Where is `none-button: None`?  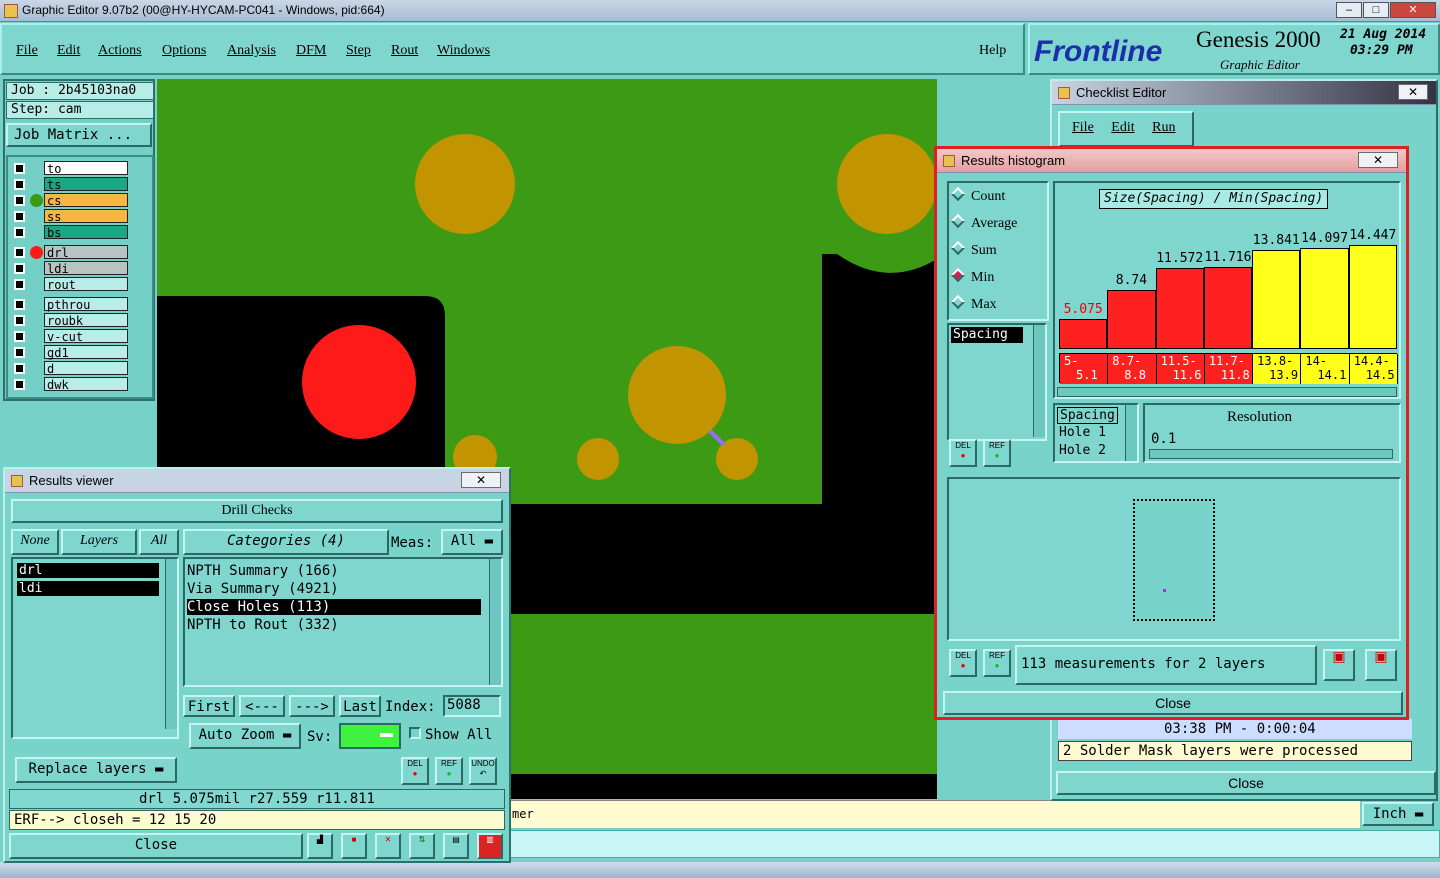 none-button: None is located at coordinates (35, 542).